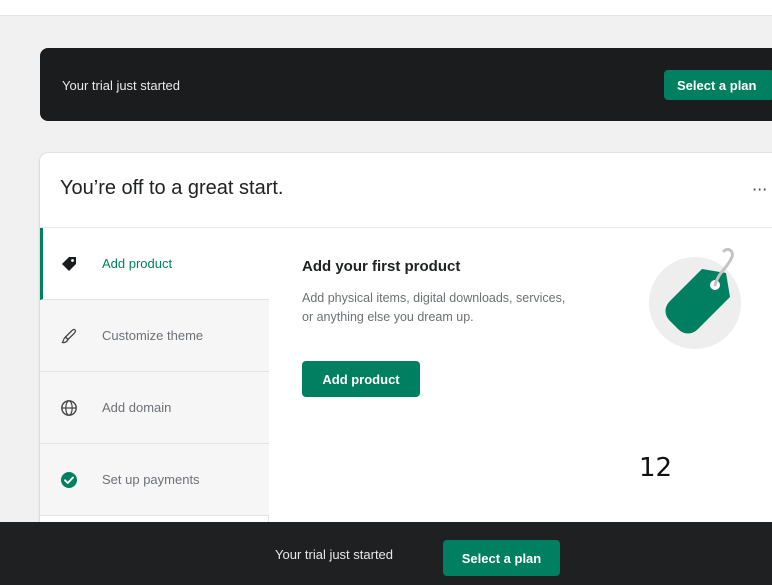 This screenshot has width=772, height=585. I want to click on add-product-button: Add product, so click(361, 379).